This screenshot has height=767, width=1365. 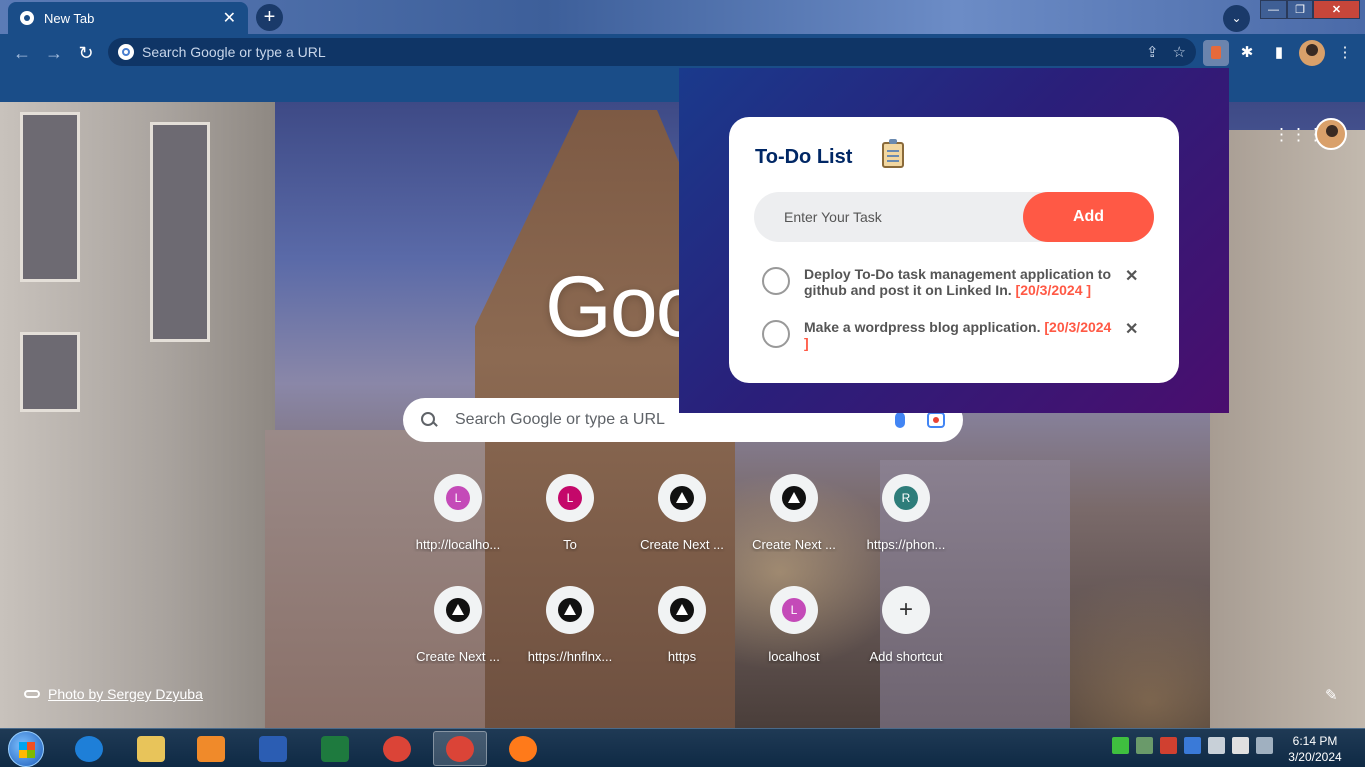 What do you see at coordinates (22, 53) in the screenshot?
I see `back-button: ←` at bounding box center [22, 53].